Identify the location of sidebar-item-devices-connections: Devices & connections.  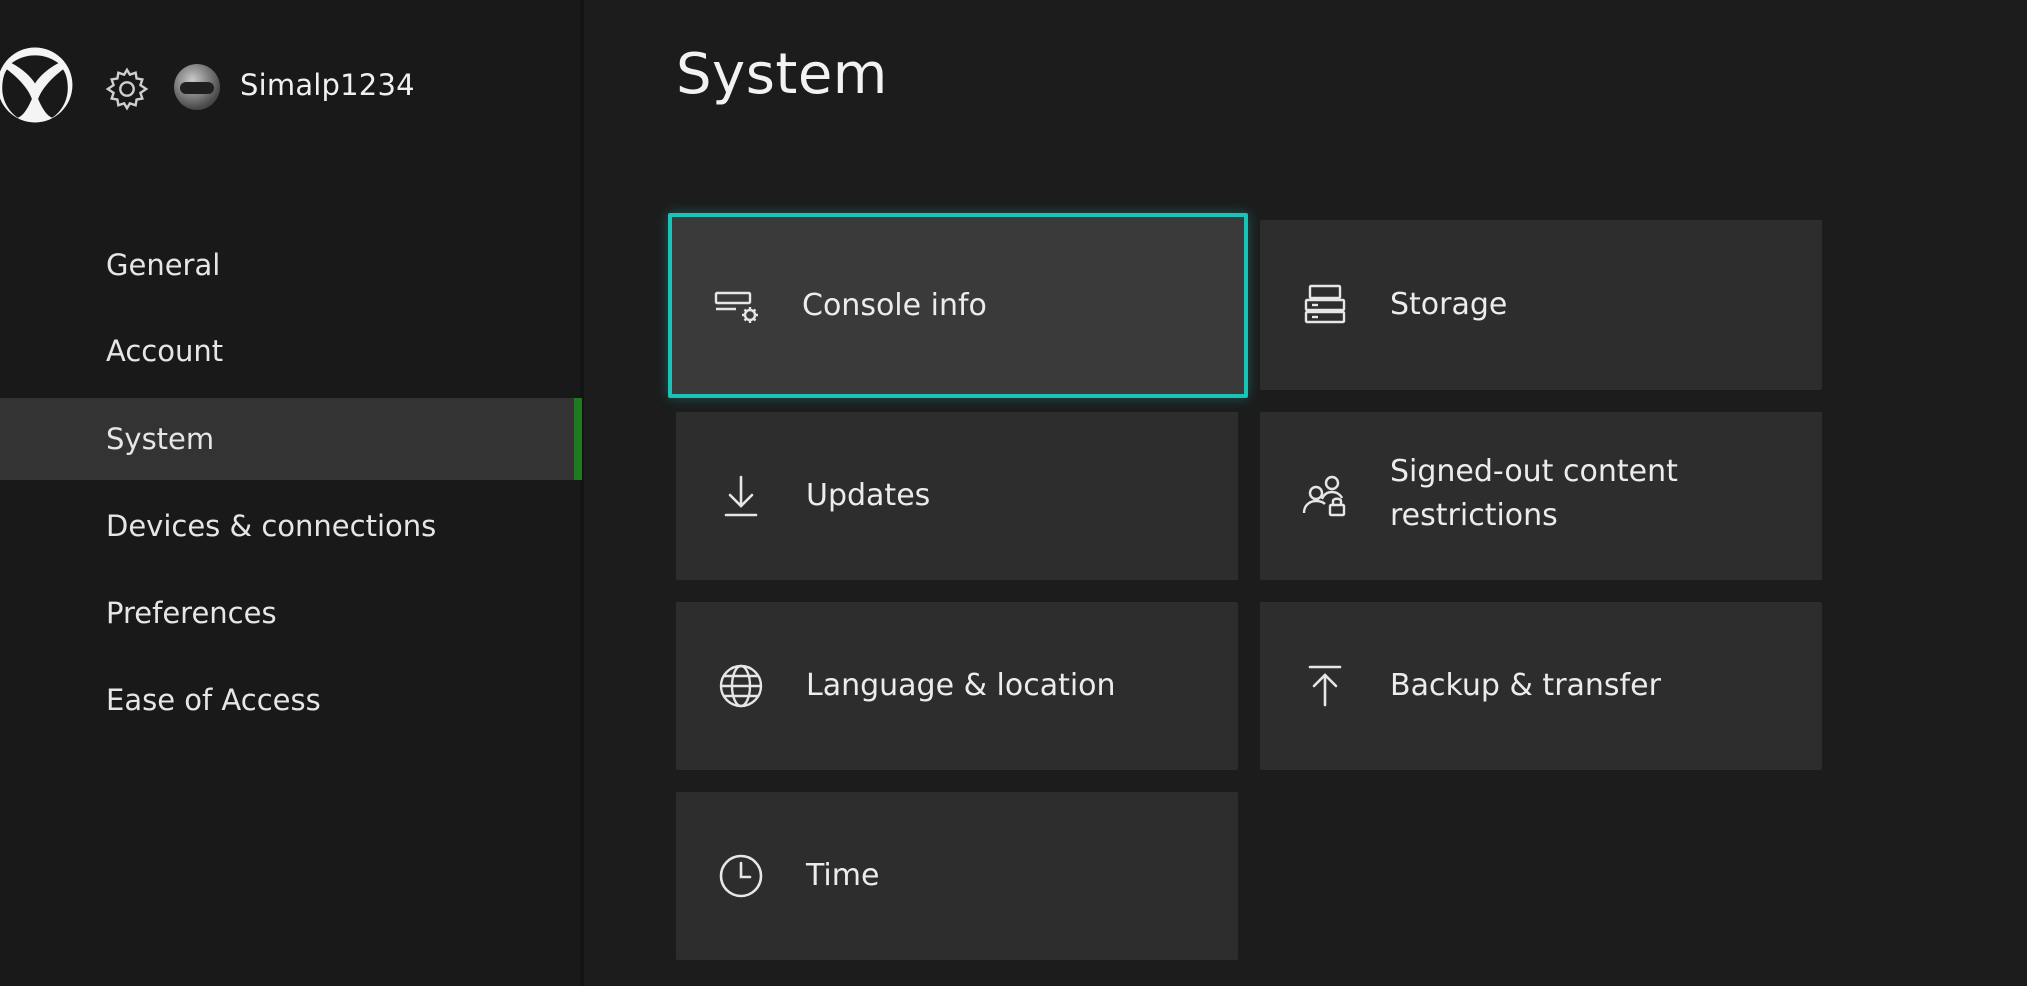
(291, 526).